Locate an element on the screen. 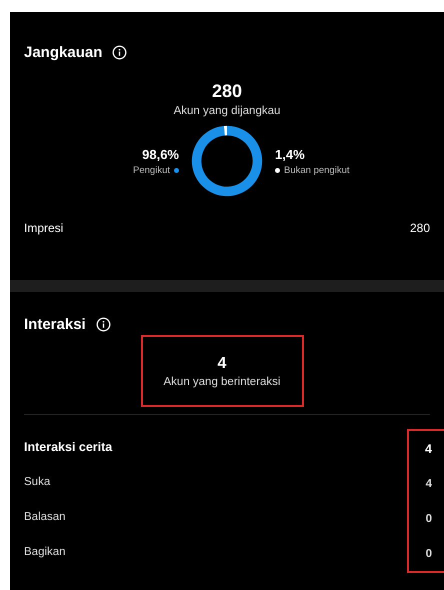 This screenshot has height=590, width=444. metric-label: Bagikan is located at coordinates (45, 552).